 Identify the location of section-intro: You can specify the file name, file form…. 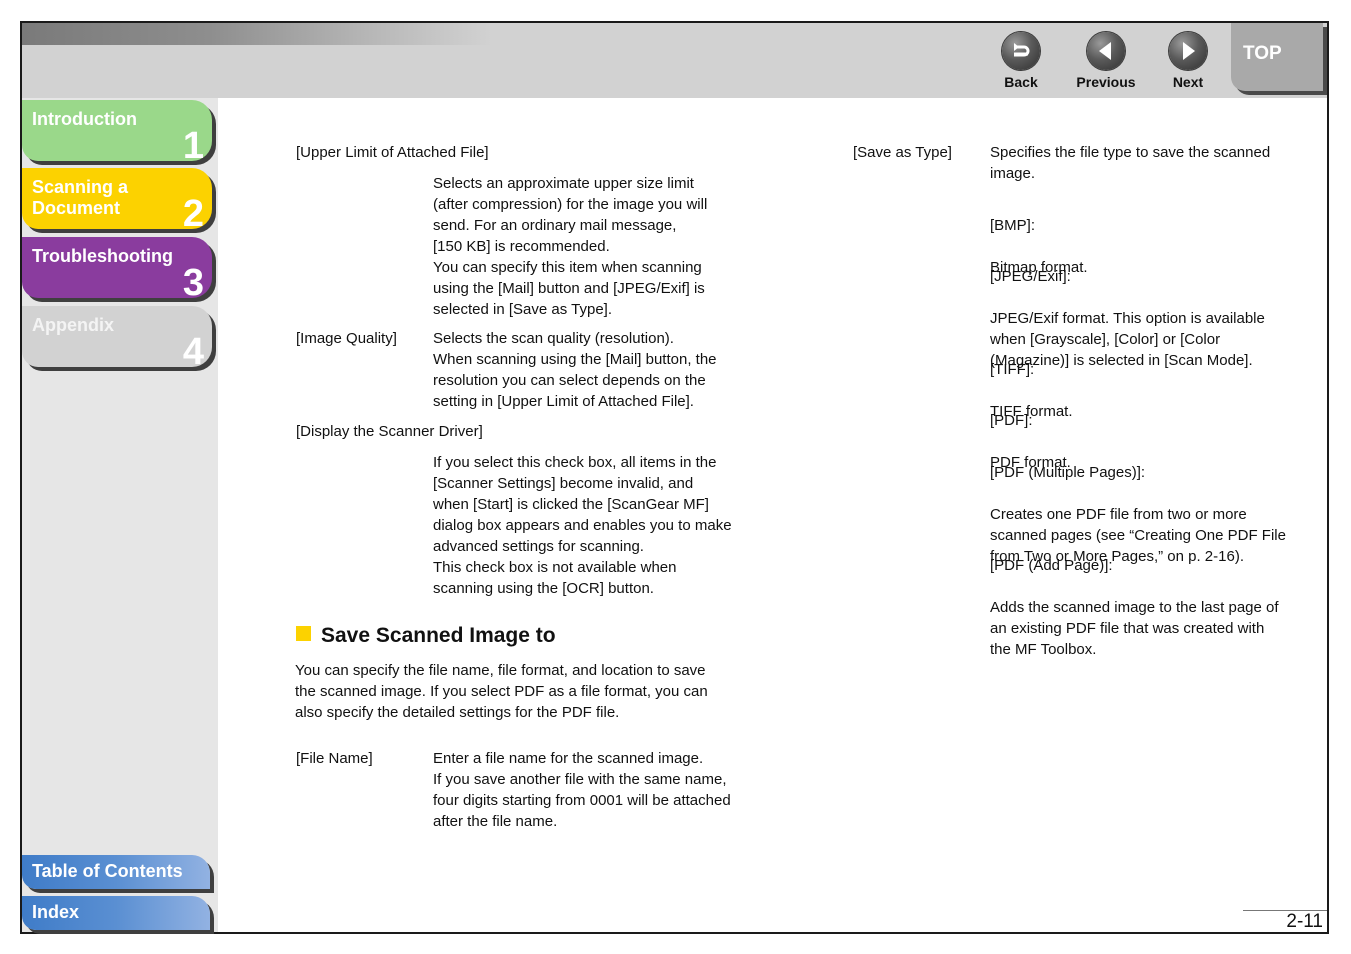
(501, 691).